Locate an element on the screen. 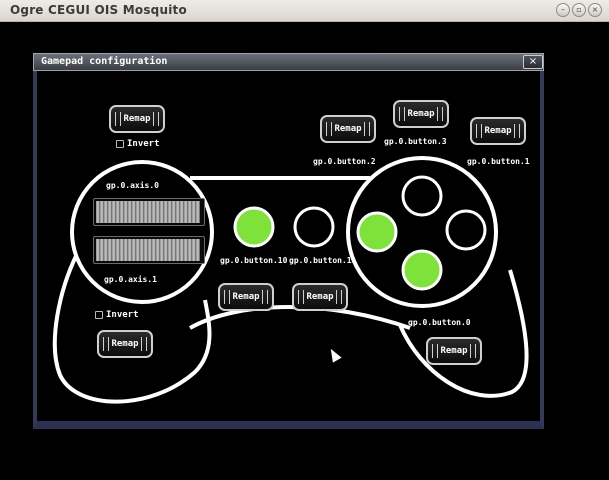 This screenshot has width=609, height=480. invert-checkbox-axis-0: Invert is located at coordinates (138, 144).